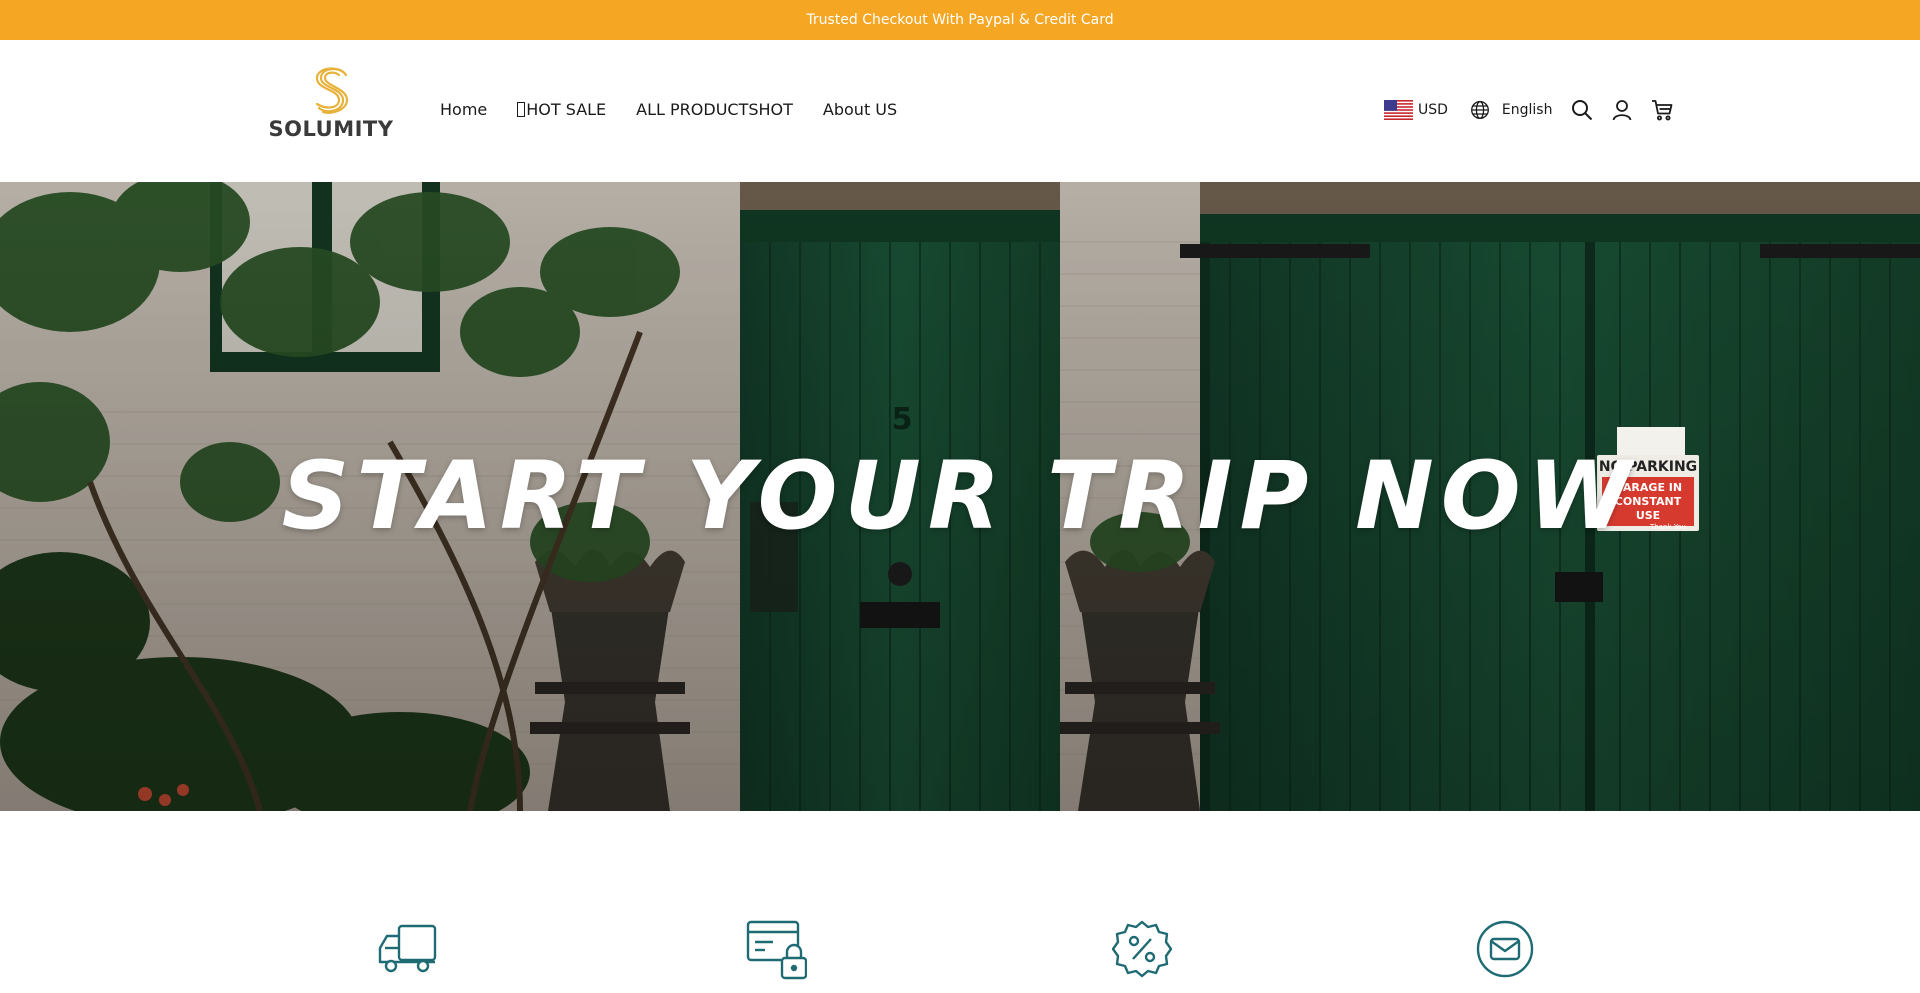 The width and height of the screenshot is (1920, 993). I want to click on search-button, so click(1582, 110).